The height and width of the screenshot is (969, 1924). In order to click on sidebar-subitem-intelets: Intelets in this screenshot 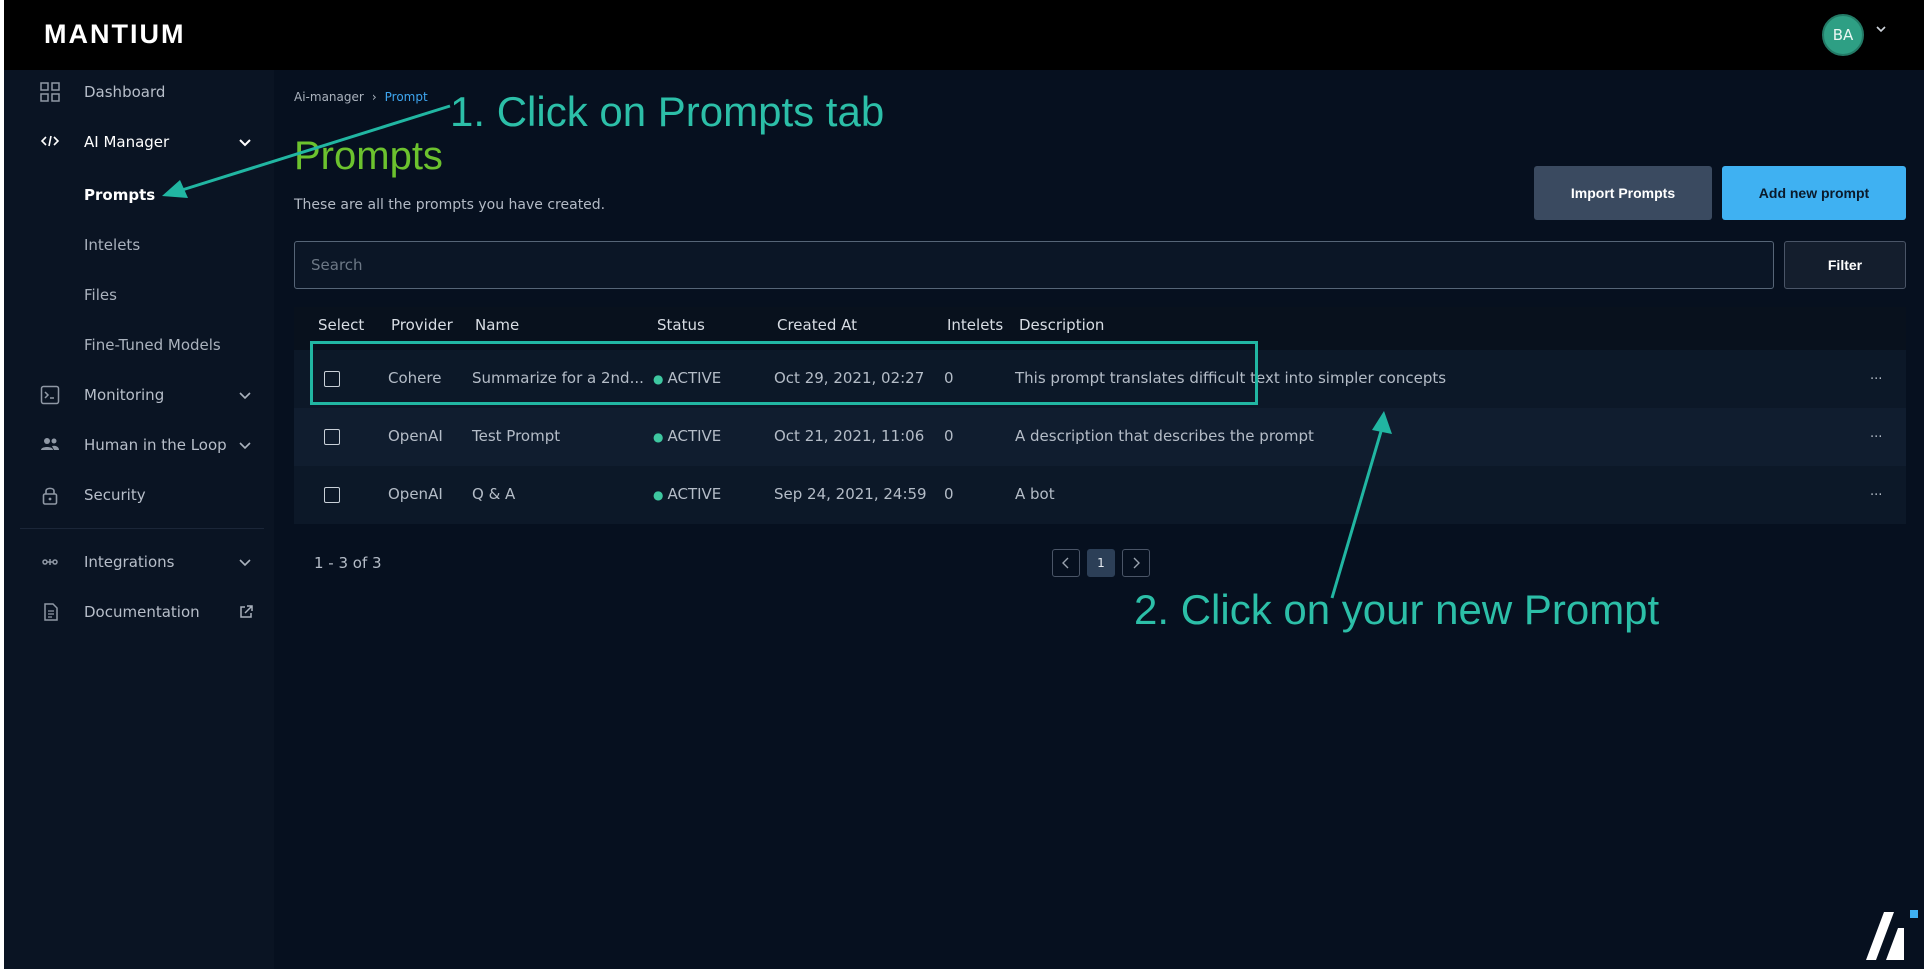, I will do `click(112, 245)`.